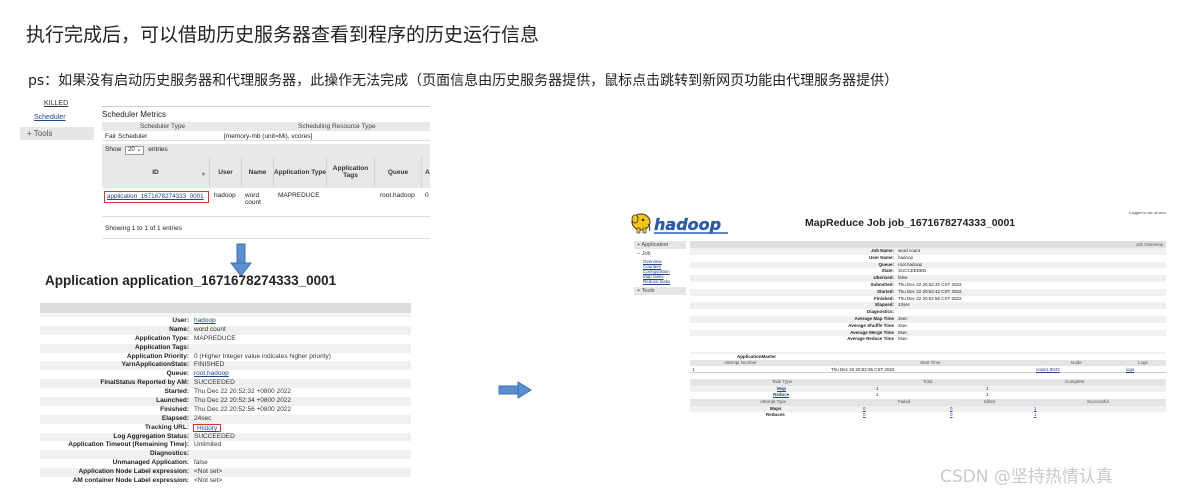  What do you see at coordinates (951, 415) in the screenshot?
I see `attempts-reduces-killed-link: 0` at bounding box center [951, 415].